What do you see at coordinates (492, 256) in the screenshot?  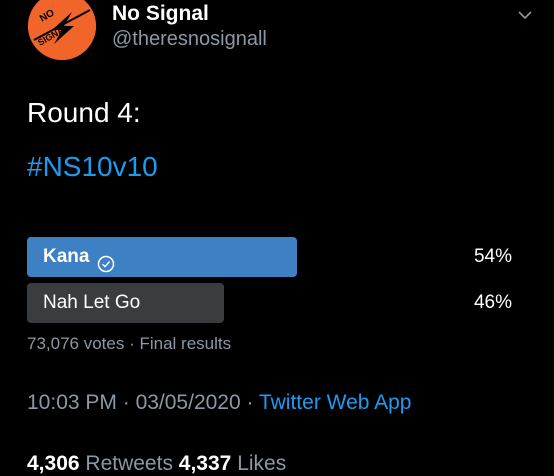 I see `poll-option-percent: 54%` at bounding box center [492, 256].